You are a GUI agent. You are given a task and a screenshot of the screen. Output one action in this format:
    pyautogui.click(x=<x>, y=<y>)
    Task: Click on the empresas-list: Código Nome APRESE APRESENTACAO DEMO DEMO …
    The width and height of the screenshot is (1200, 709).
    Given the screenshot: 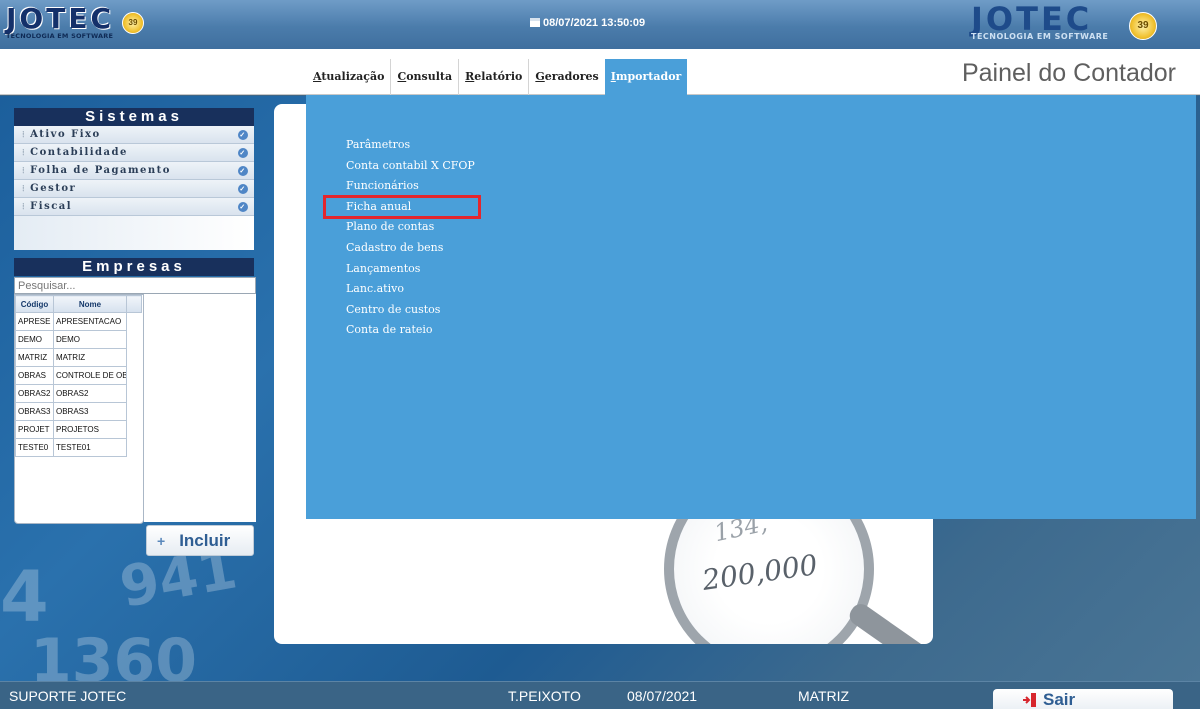 What is the action you would take?
    pyautogui.click(x=79, y=409)
    